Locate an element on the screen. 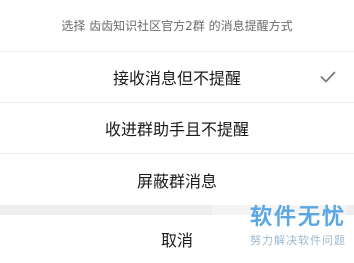 This screenshot has width=354, height=263. check-icon is located at coordinates (328, 77).